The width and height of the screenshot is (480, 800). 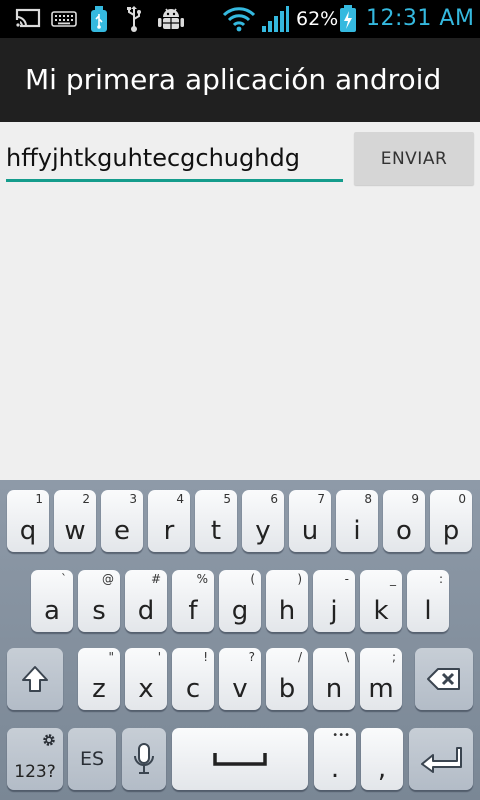 I want to click on key-q-sub: 1, so click(x=39, y=499).